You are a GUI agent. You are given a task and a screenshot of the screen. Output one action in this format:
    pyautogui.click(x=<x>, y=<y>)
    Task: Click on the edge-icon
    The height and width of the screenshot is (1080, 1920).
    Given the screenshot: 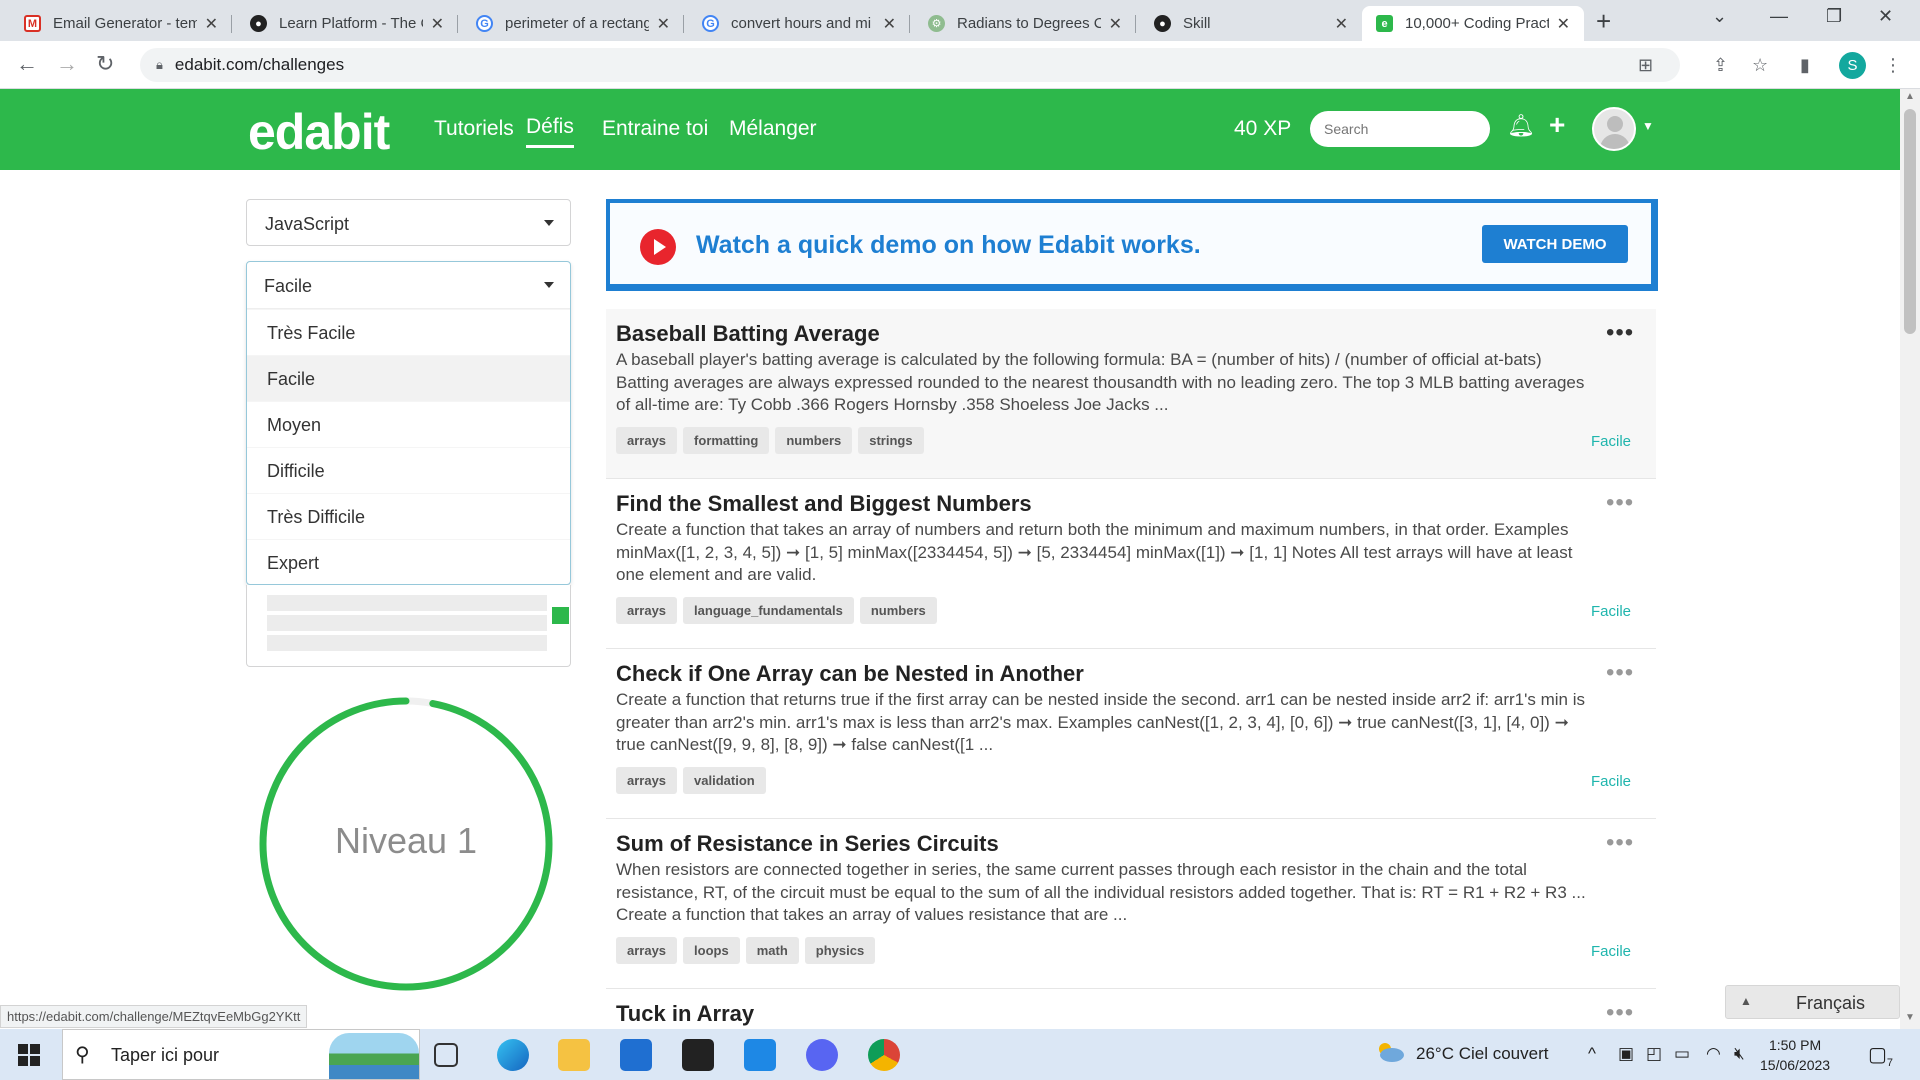 What is the action you would take?
    pyautogui.click(x=513, y=1055)
    